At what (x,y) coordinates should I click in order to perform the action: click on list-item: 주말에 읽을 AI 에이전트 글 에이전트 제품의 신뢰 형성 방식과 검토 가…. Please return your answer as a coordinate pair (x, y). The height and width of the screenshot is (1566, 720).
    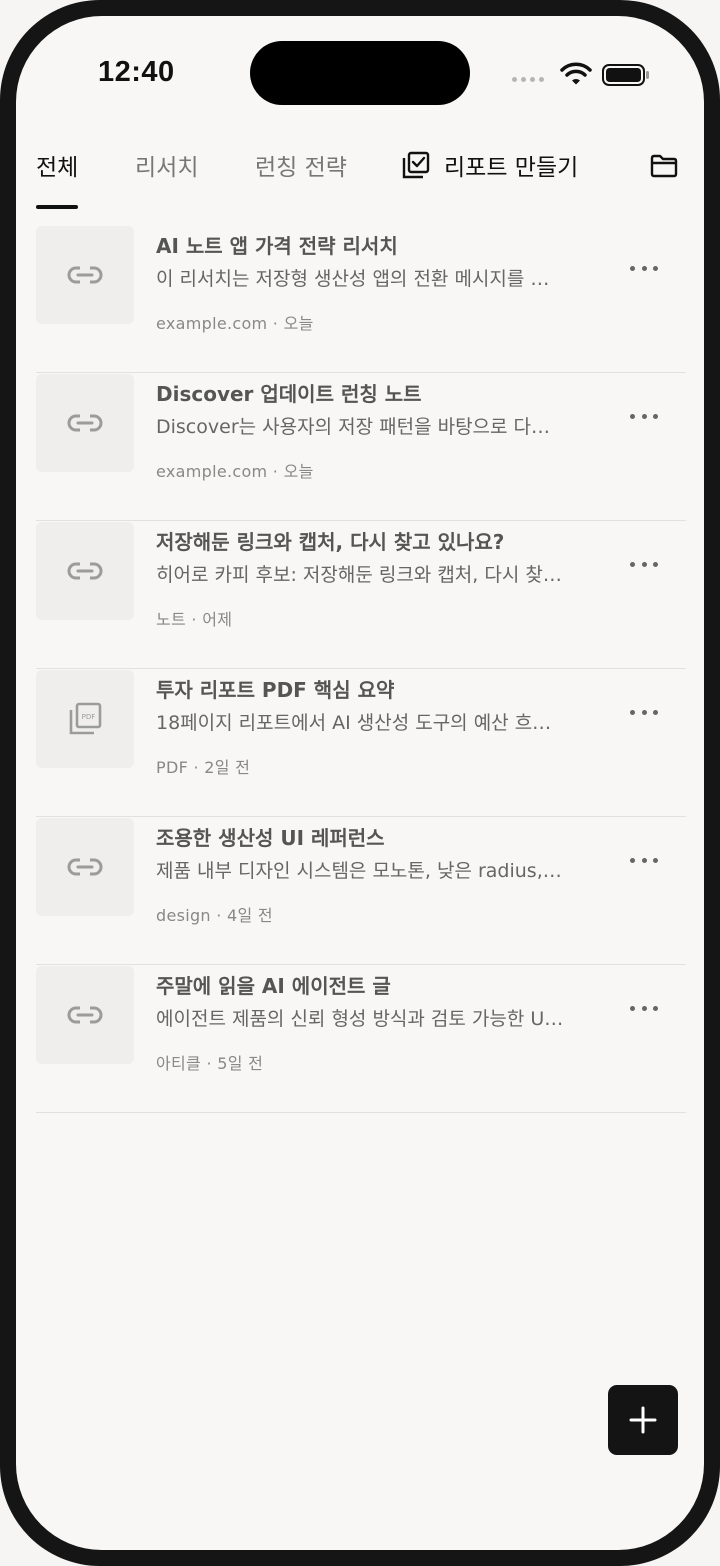
    Looking at the image, I should click on (361, 1039).